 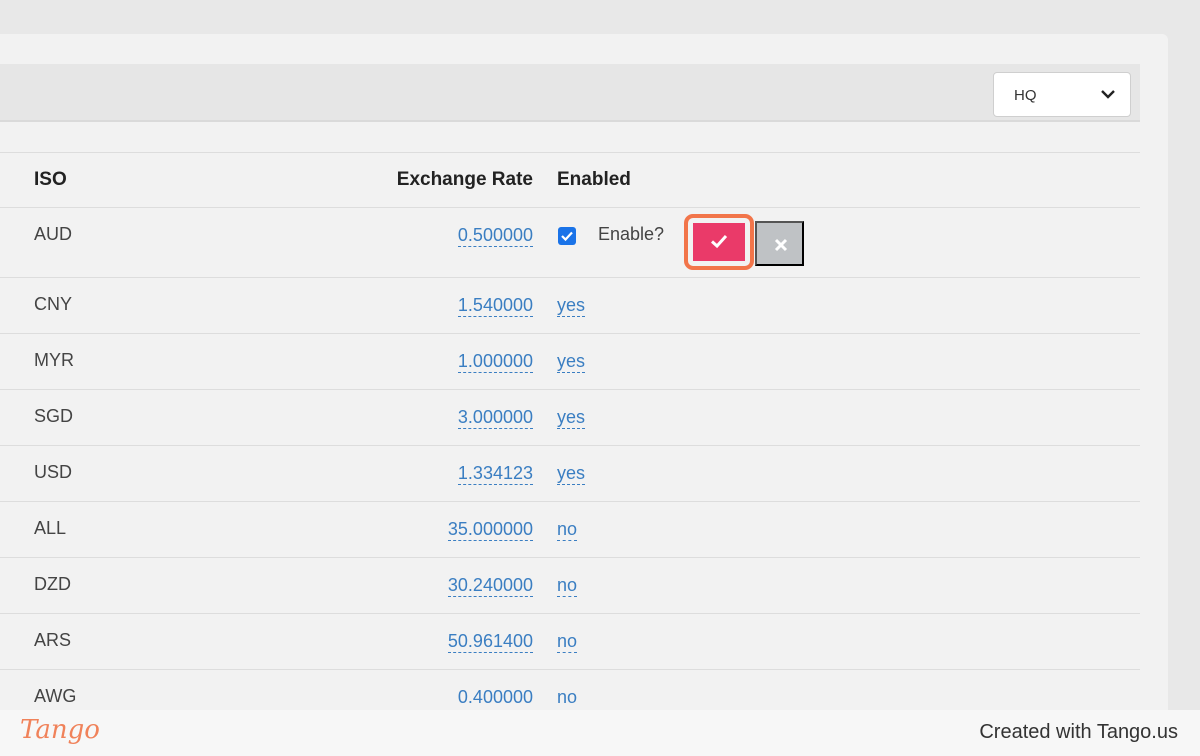 I want to click on chevron-down-icon, so click(x=1108, y=94).